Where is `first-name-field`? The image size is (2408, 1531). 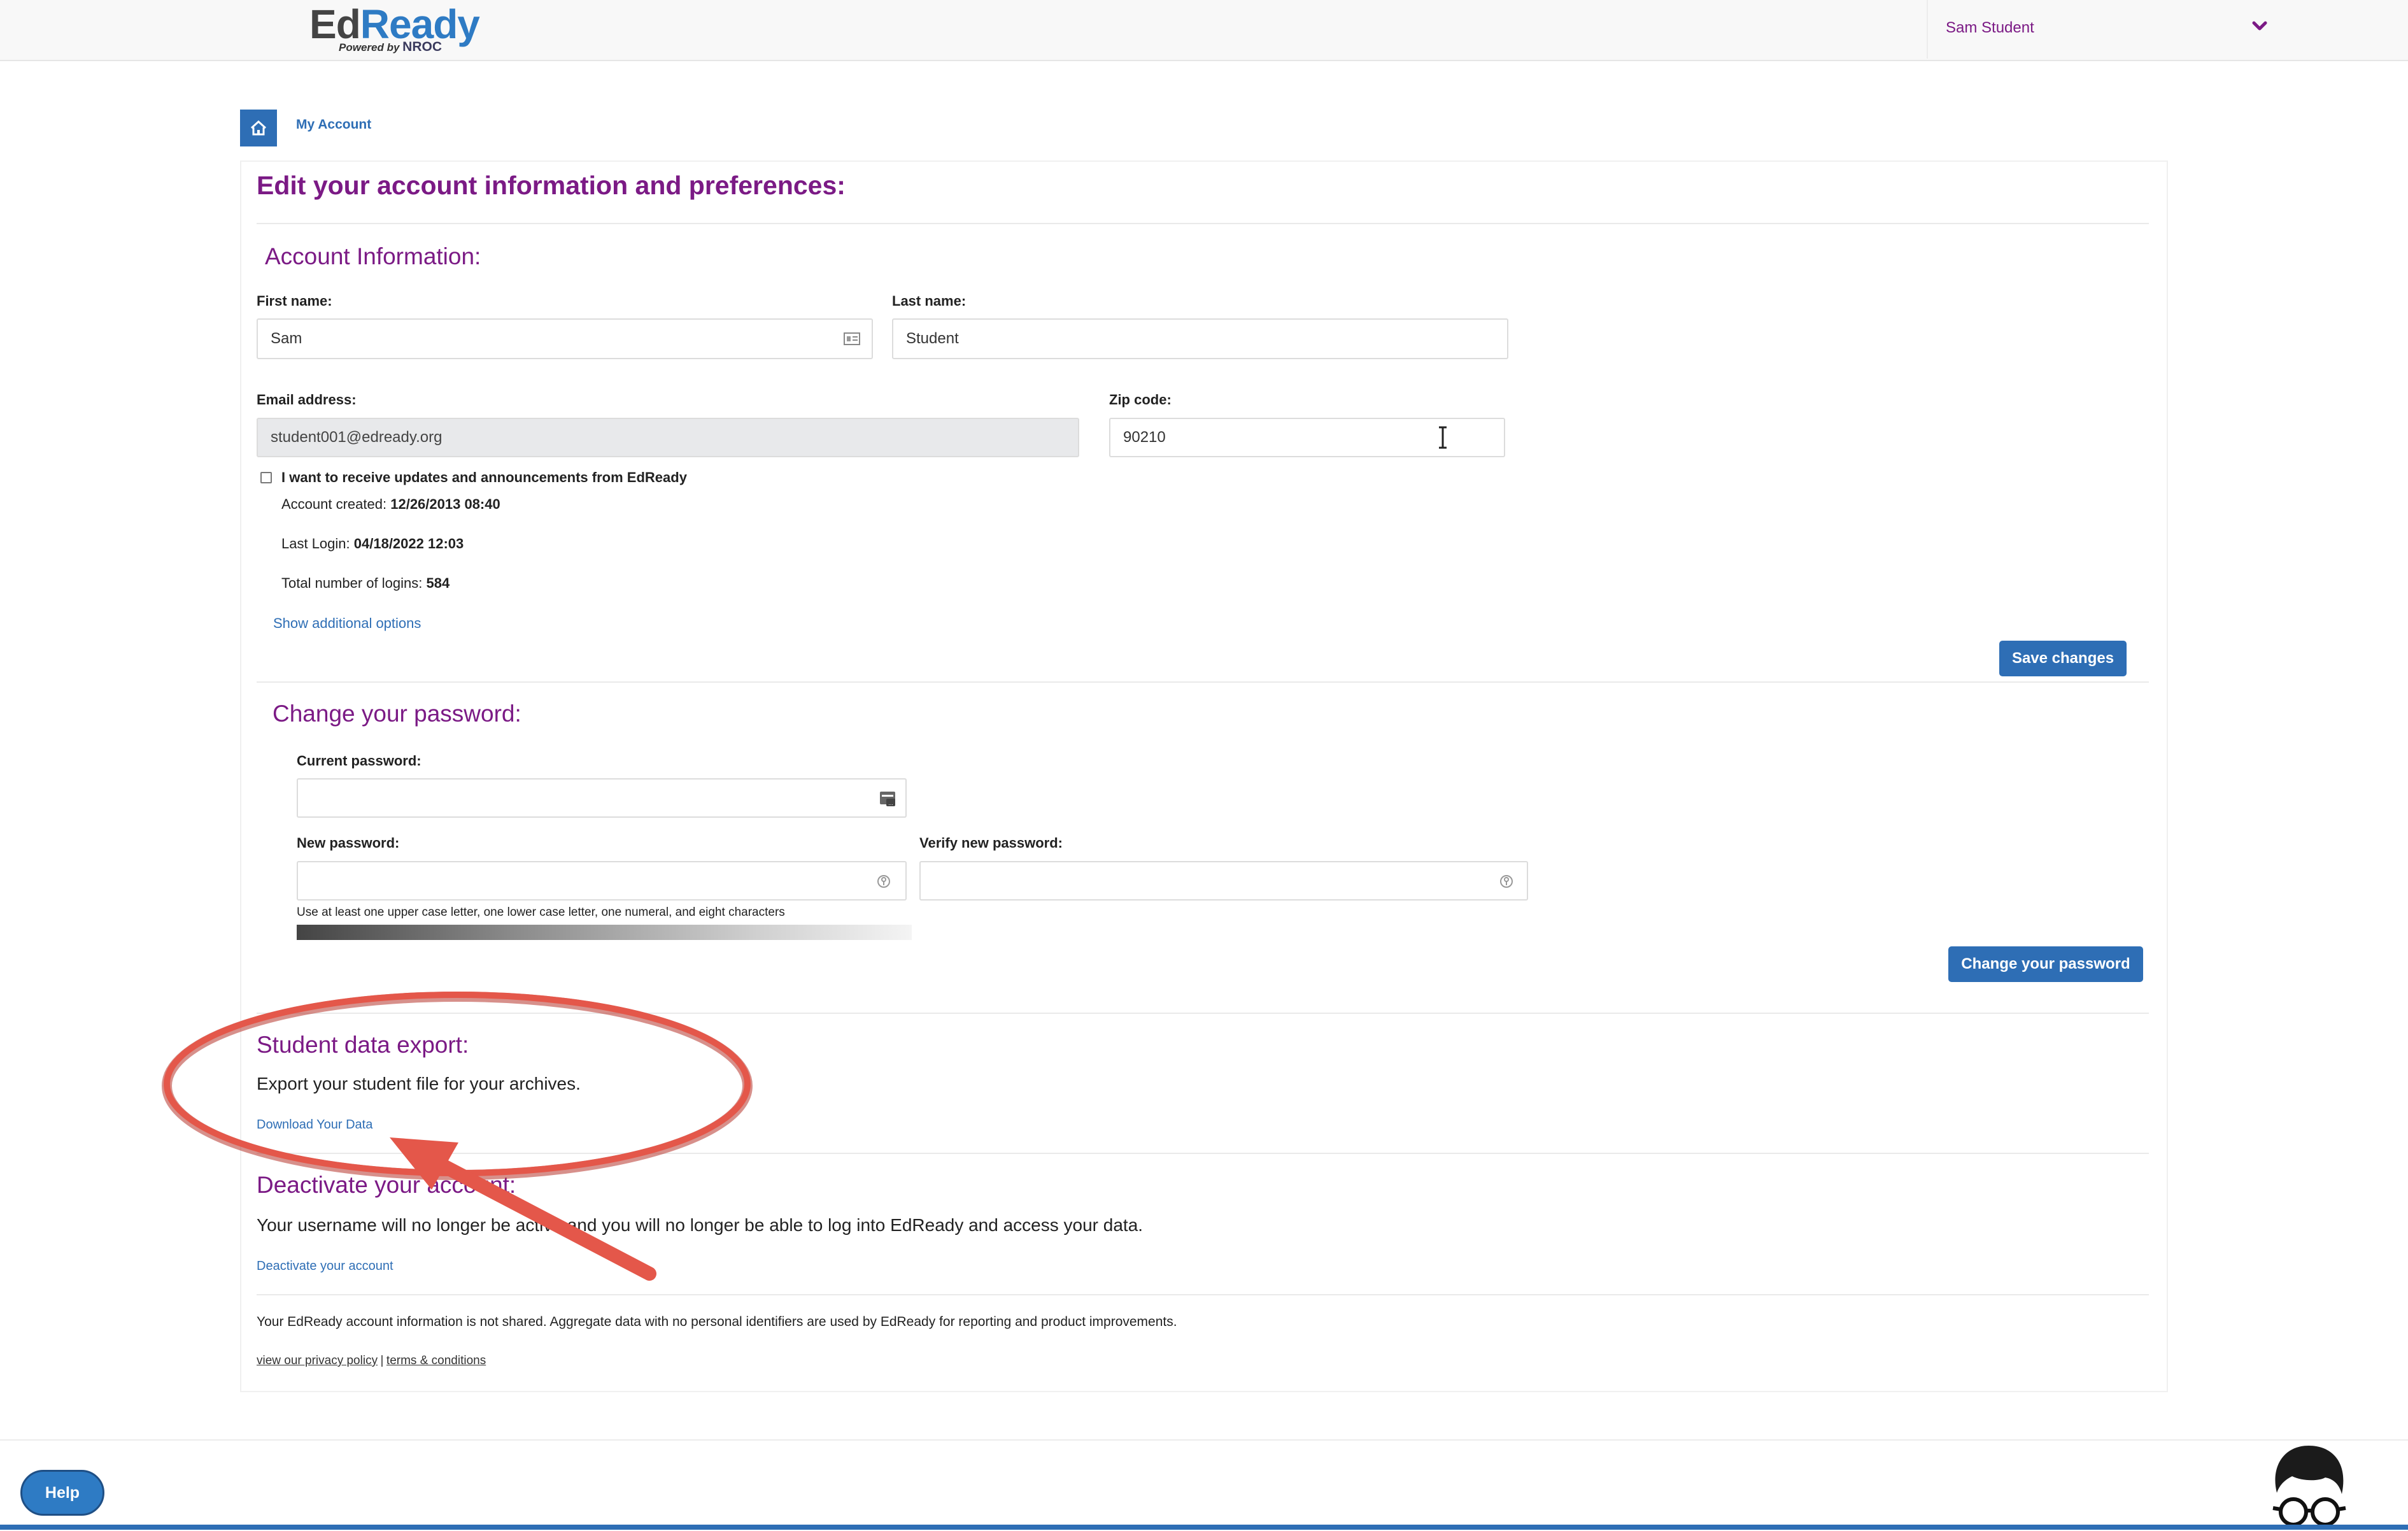
first-name-field is located at coordinates (565, 338).